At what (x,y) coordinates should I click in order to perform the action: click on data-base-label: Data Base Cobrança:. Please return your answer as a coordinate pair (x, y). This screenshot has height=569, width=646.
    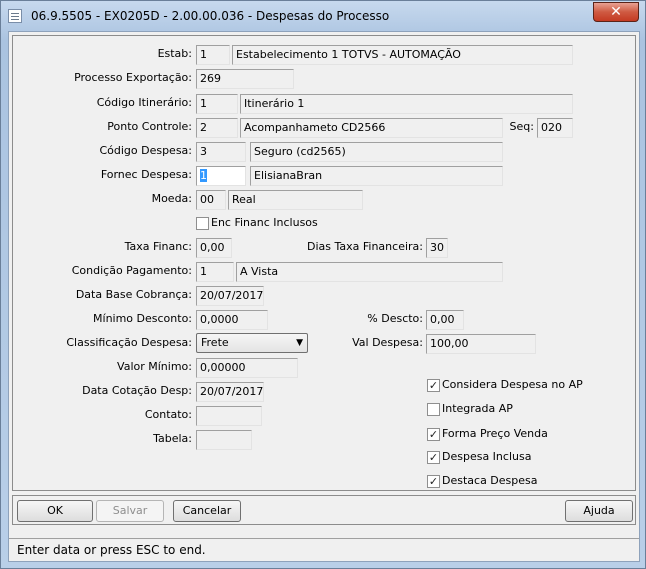
    Looking at the image, I should click on (133, 294).